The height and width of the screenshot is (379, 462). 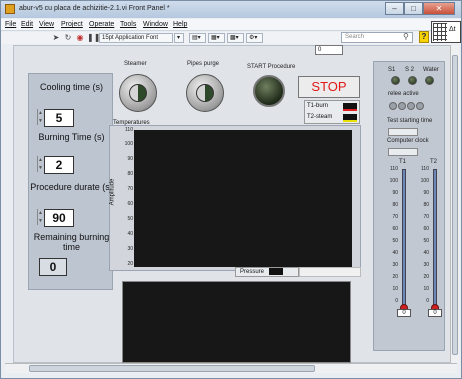 I want to click on reorder-icon: ⚙▾, so click(x=254, y=38).